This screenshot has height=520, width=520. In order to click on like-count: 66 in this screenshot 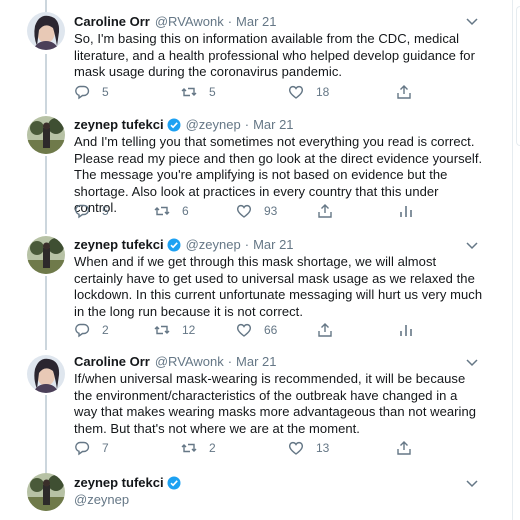, I will do `click(271, 330)`.